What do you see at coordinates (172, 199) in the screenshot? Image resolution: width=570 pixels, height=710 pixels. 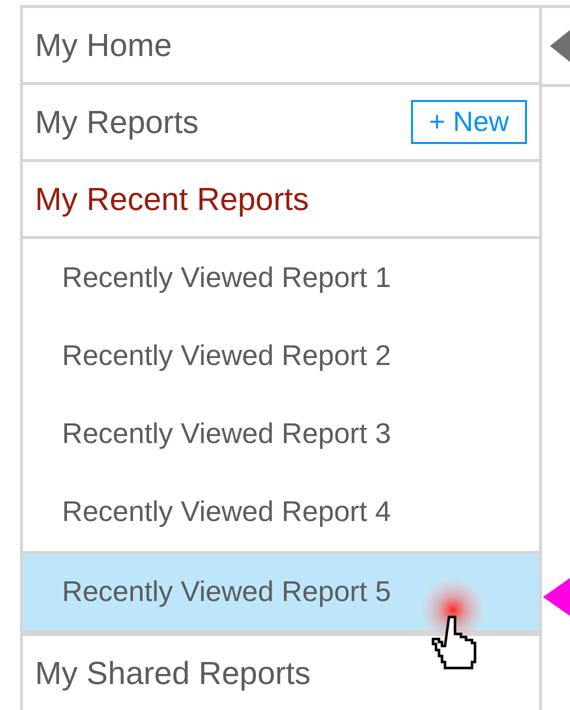 I see `nav-section-link: My Recent Reports` at bounding box center [172, 199].